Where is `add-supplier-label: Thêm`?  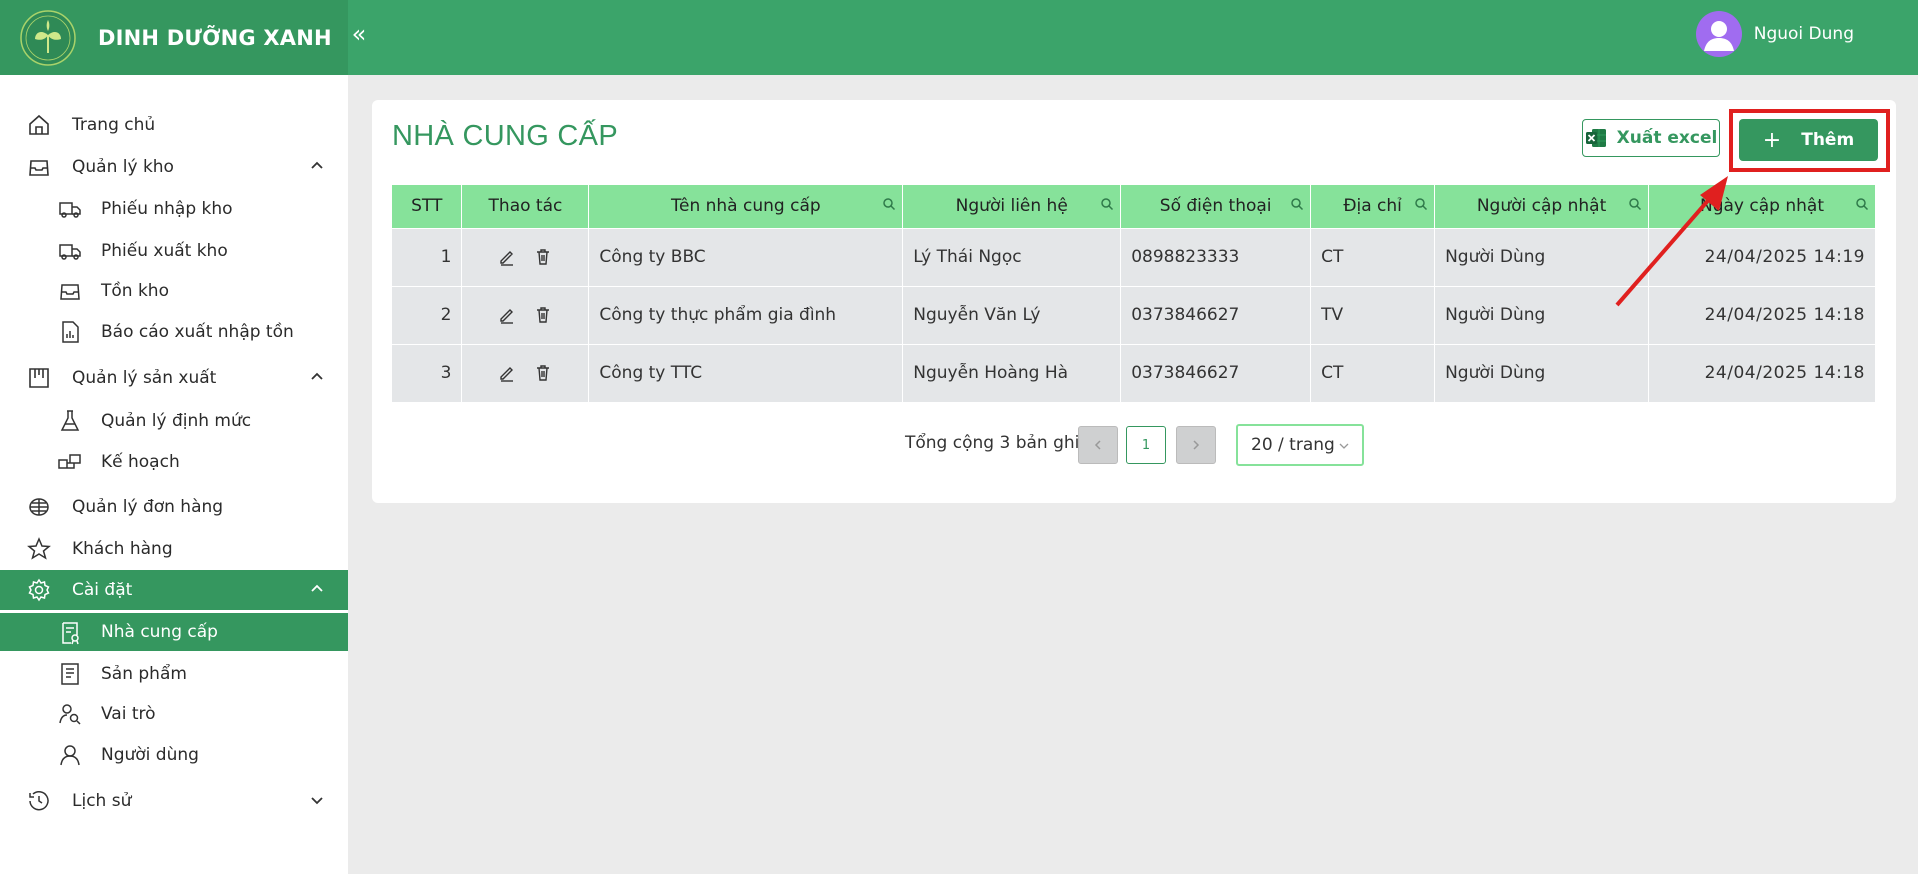 add-supplier-label: Thêm is located at coordinates (1828, 140).